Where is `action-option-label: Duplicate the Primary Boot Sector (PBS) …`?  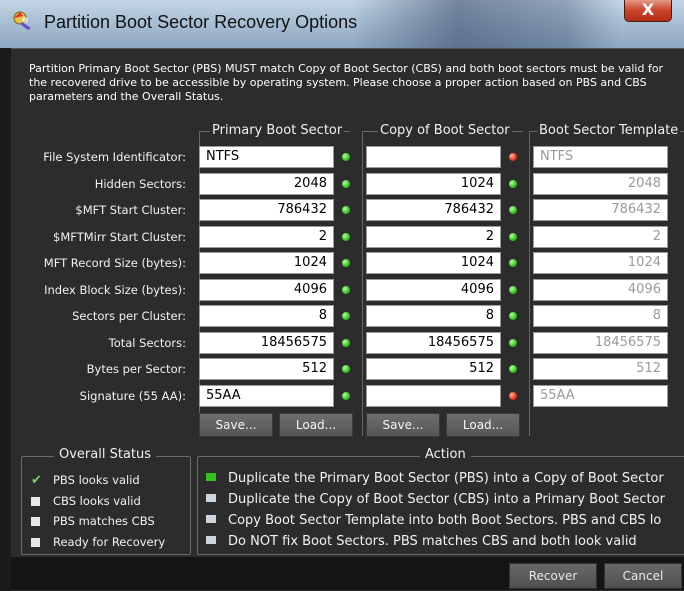
action-option-label: Duplicate the Primary Boot Sector (PBS) … is located at coordinates (446, 478).